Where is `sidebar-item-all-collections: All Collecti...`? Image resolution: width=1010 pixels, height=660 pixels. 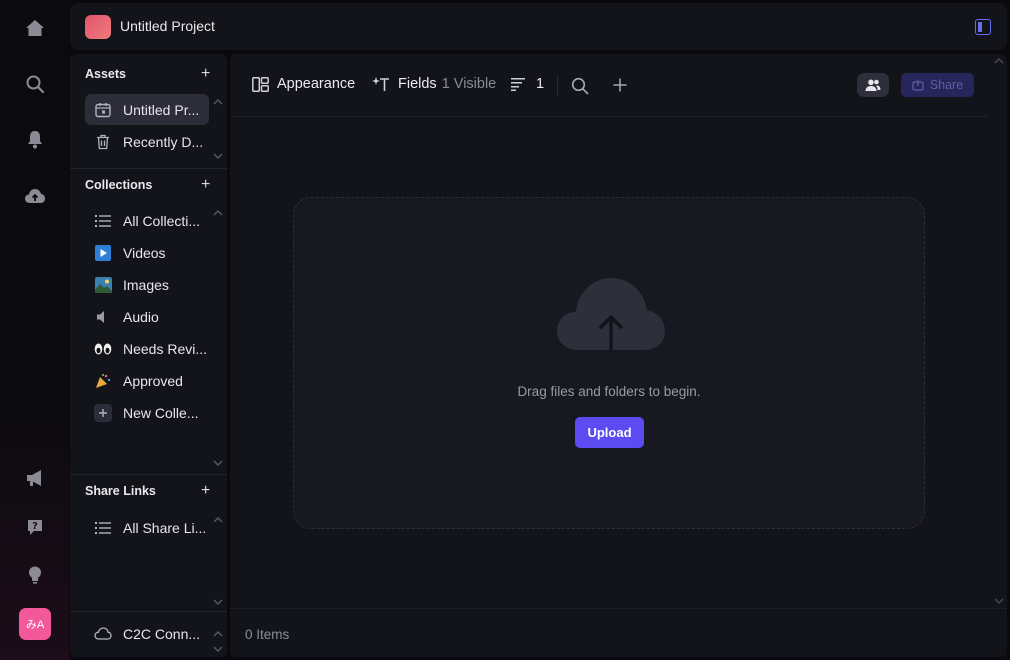
sidebar-item-all-collections: All Collecti... is located at coordinates (147, 220).